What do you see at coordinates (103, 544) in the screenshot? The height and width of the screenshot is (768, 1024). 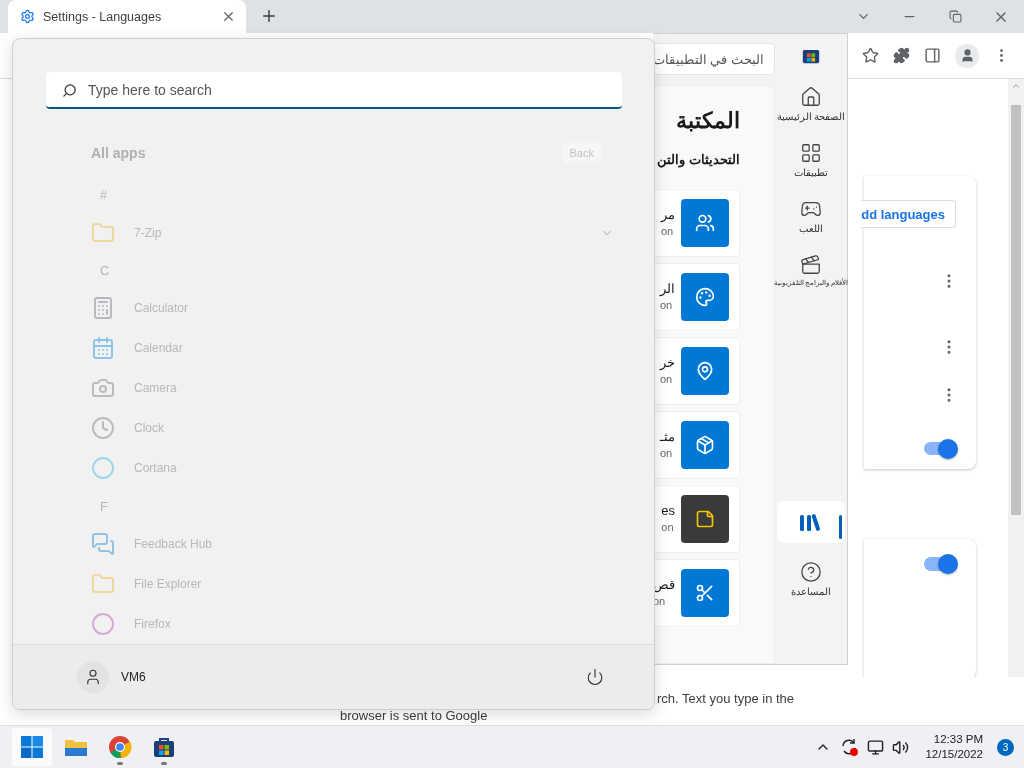 I see `chat-icon` at bounding box center [103, 544].